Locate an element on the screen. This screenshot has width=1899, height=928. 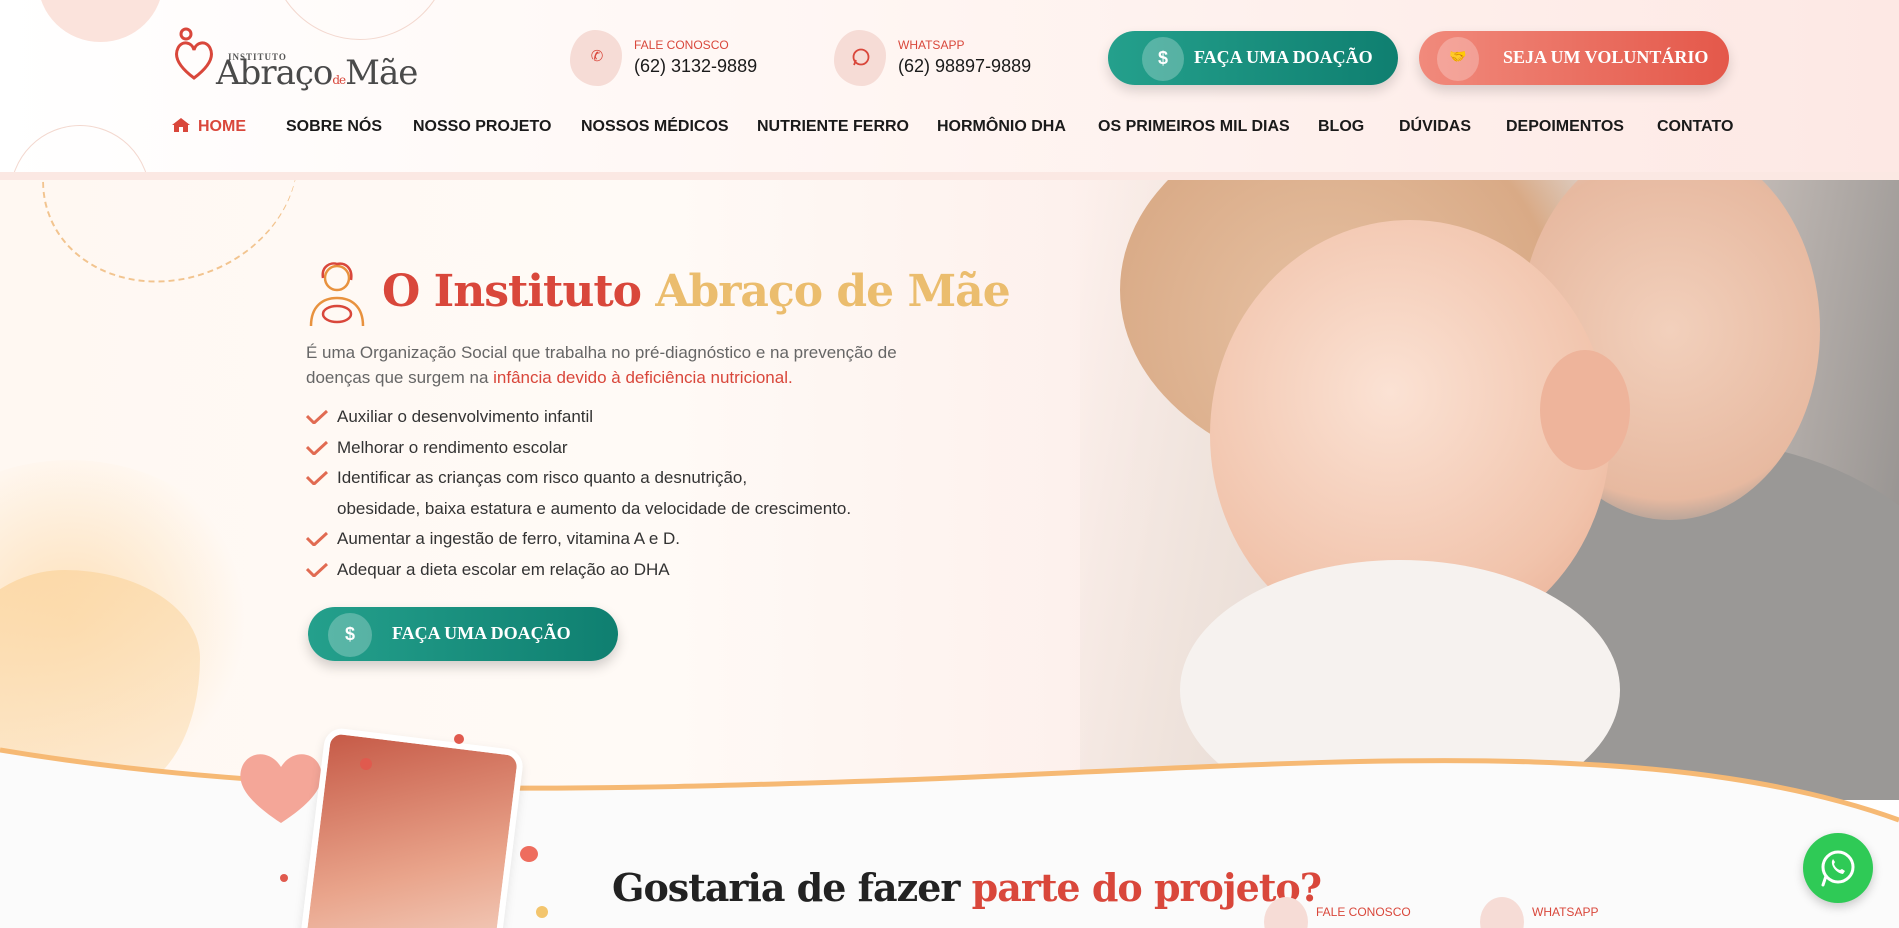
nav-item-home: HOME is located at coordinates (209, 127).